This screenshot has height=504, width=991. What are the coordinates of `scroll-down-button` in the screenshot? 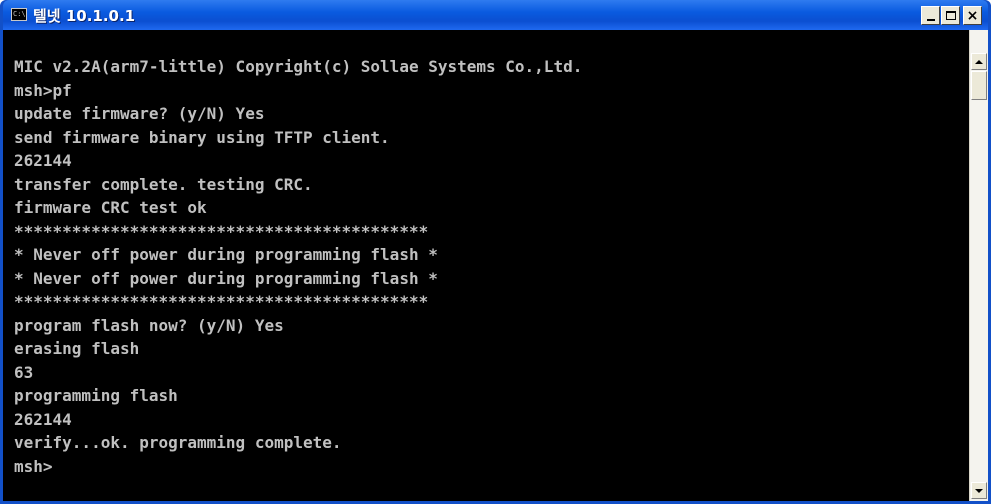 It's located at (979, 490).